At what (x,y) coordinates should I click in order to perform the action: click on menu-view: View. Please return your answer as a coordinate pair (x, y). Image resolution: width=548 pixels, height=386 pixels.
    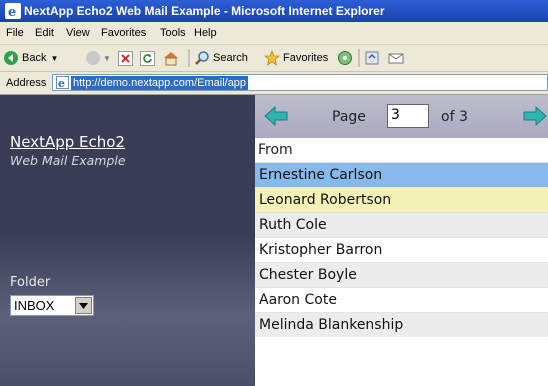
    Looking at the image, I should click on (78, 33).